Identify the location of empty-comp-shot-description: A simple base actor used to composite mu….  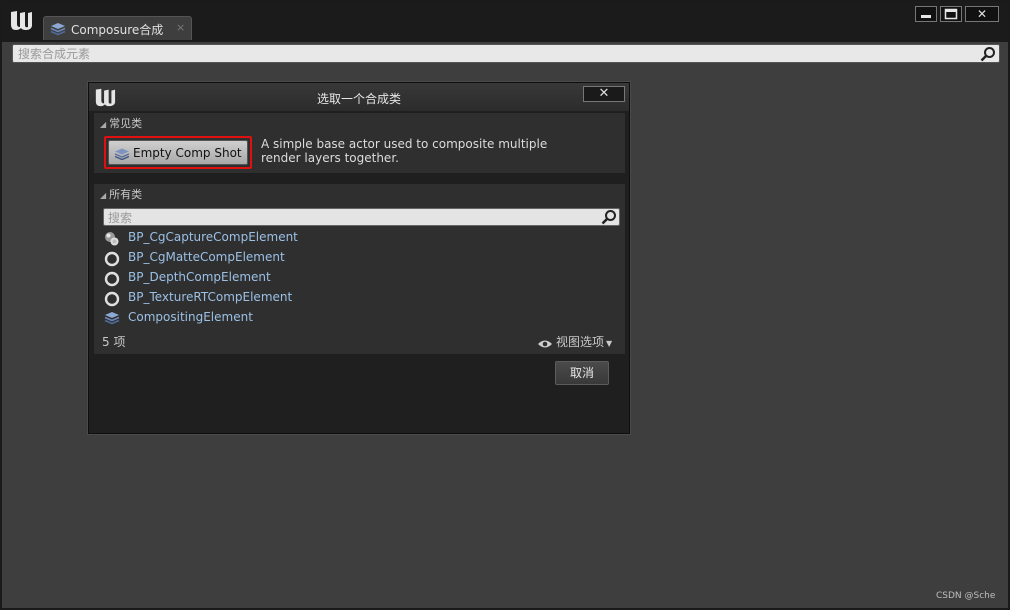
(404, 151).